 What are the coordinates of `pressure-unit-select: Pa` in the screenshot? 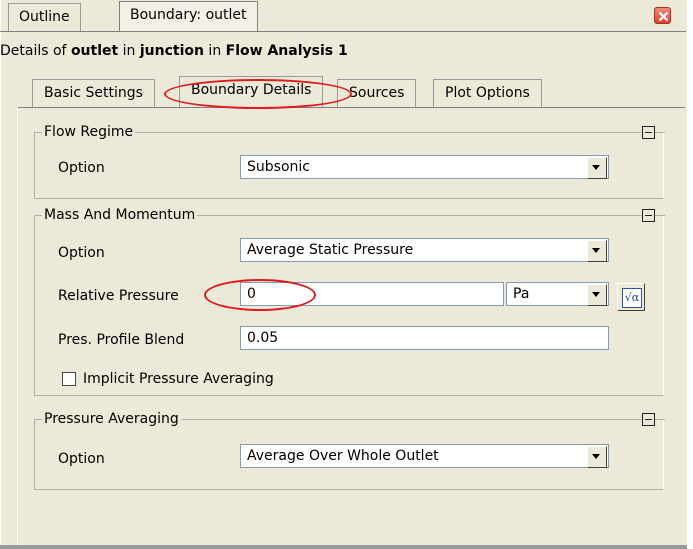 It's located at (557, 294).